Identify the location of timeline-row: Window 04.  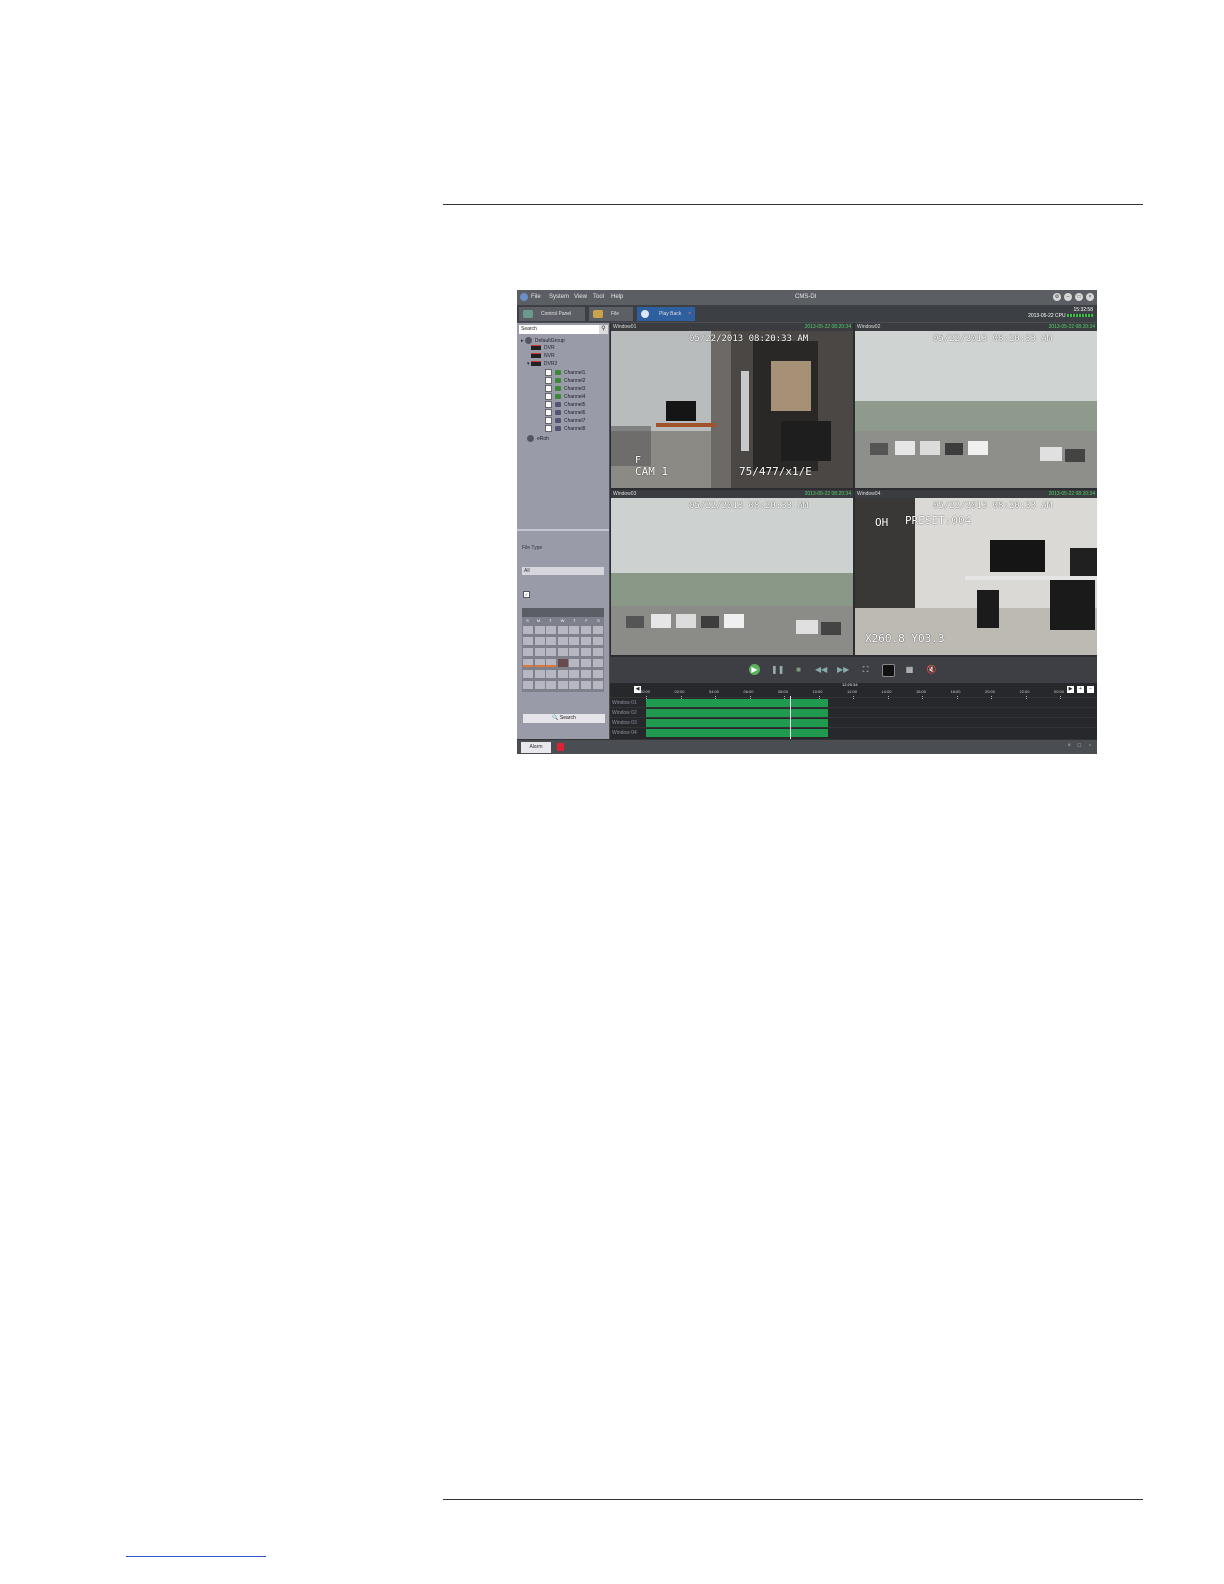
(853, 732).